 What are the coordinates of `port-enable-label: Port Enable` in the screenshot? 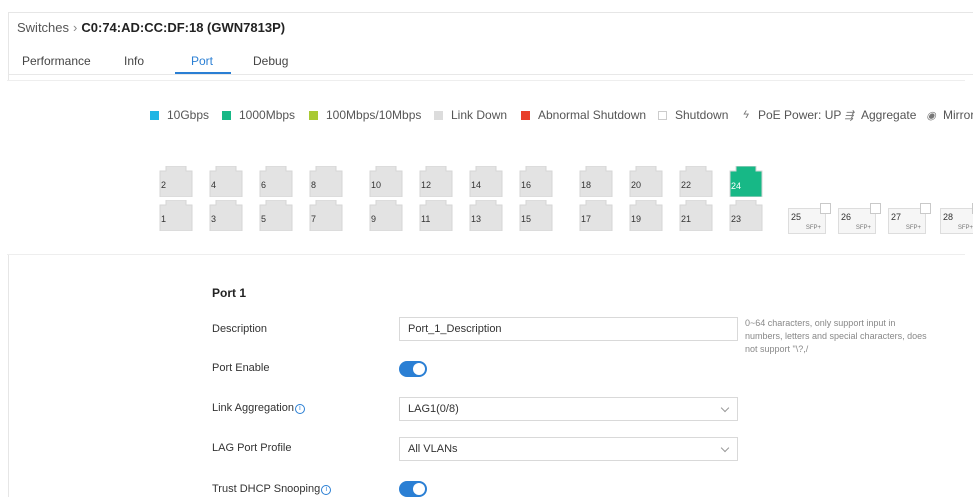 It's located at (241, 368).